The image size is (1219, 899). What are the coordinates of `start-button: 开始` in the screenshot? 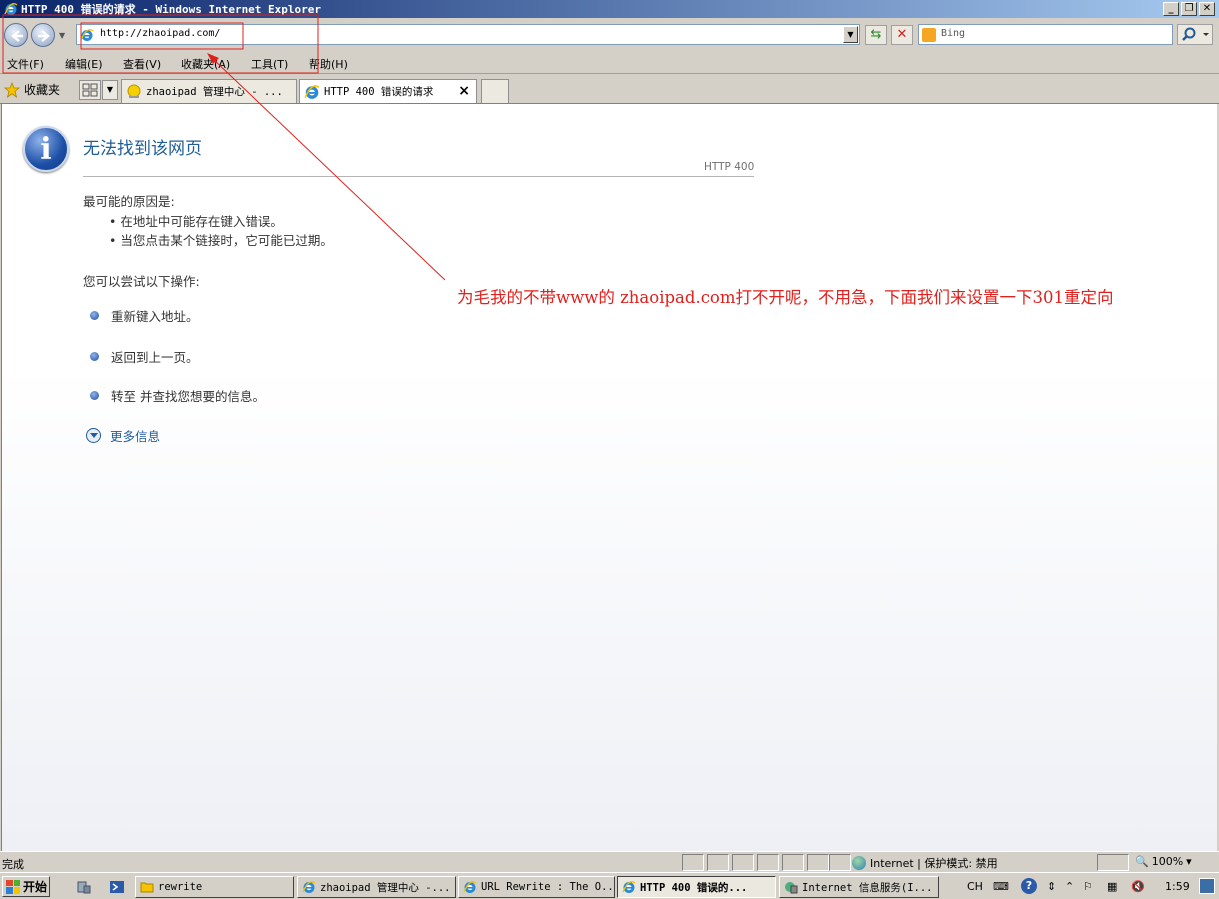 It's located at (26, 886).